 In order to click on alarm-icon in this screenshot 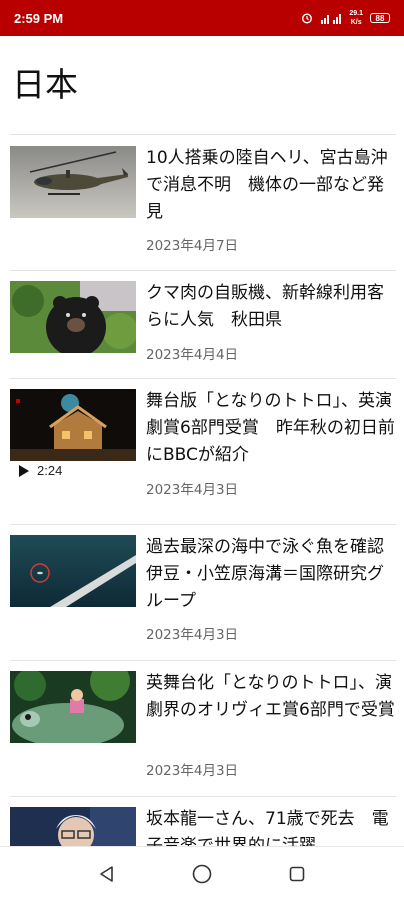, I will do `click(307, 18)`.